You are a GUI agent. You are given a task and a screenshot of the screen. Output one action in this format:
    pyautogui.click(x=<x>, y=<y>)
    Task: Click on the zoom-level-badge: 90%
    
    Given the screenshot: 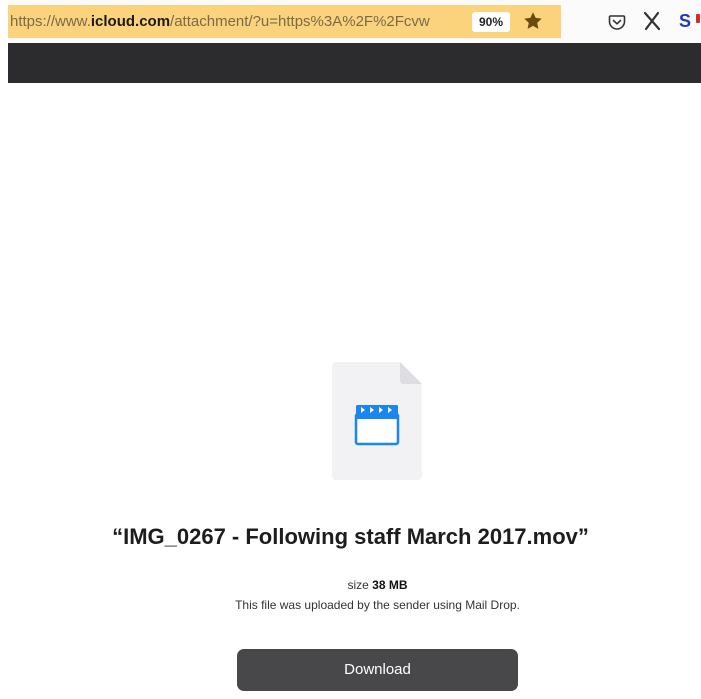 What is the action you would take?
    pyautogui.click(x=491, y=22)
    